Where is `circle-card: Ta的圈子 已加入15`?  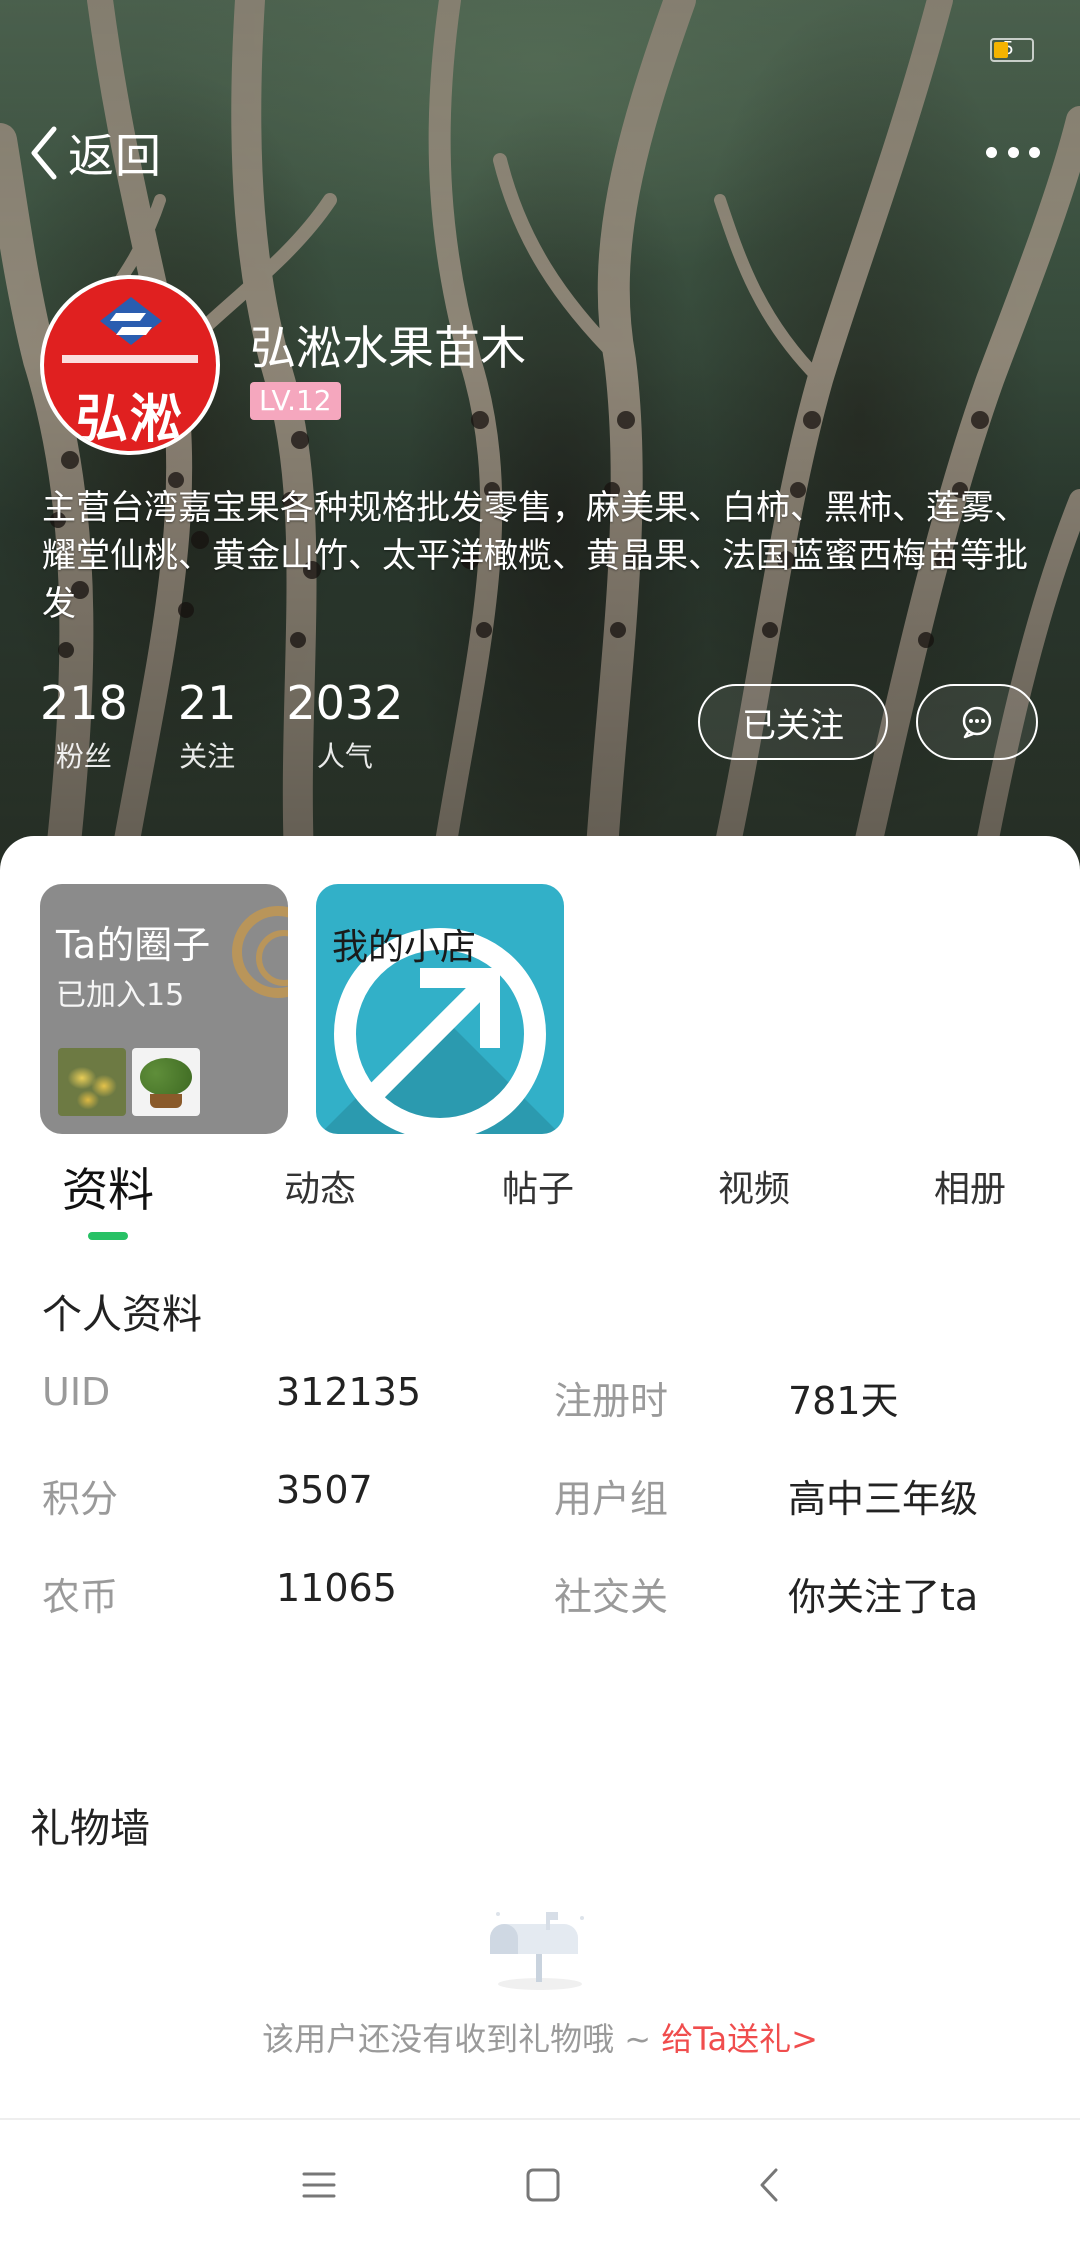 circle-card: Ta的圈子 已加入15 is located at coordinates (164, 1009).